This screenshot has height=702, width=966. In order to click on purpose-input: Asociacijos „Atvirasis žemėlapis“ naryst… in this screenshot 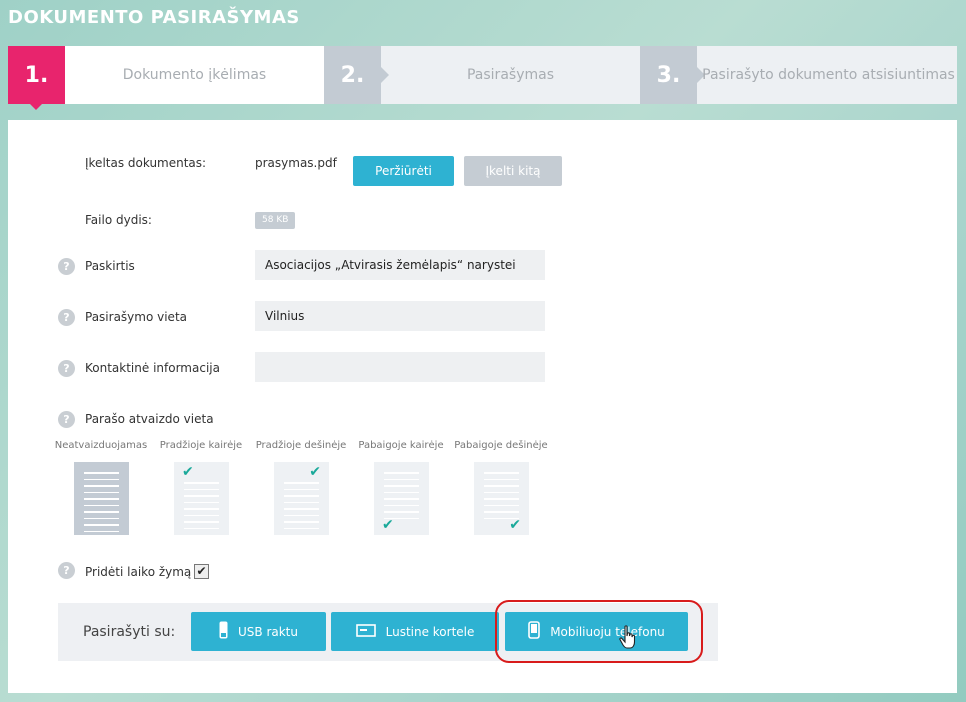, I will do `click(400, 265)`.